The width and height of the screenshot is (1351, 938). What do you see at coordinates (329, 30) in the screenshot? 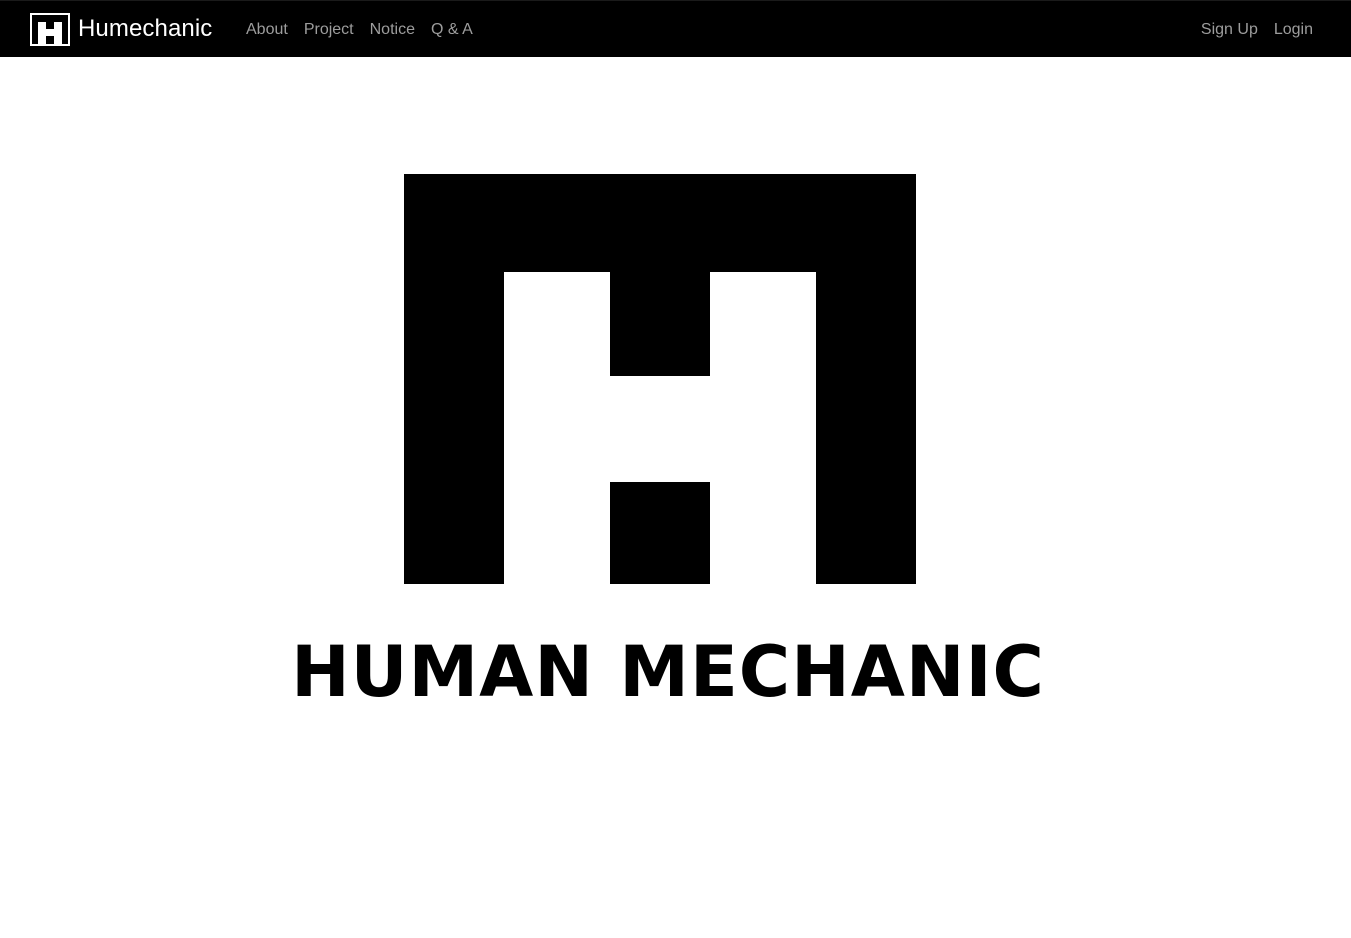
I see `nav-link-project: Project` at bounding box center [329, 30].